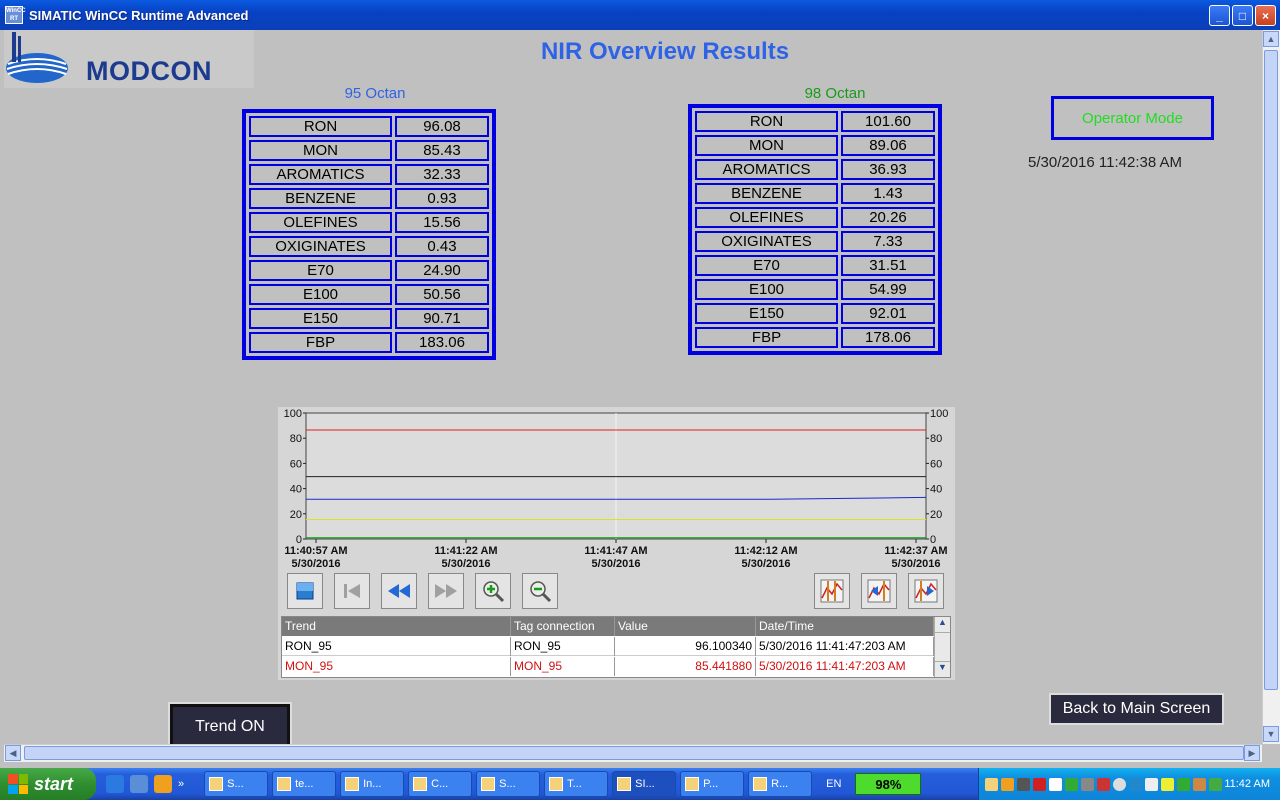 This screenshot has width=1280, height=800. I want to click on ruler-left-button, so click(879, 591).